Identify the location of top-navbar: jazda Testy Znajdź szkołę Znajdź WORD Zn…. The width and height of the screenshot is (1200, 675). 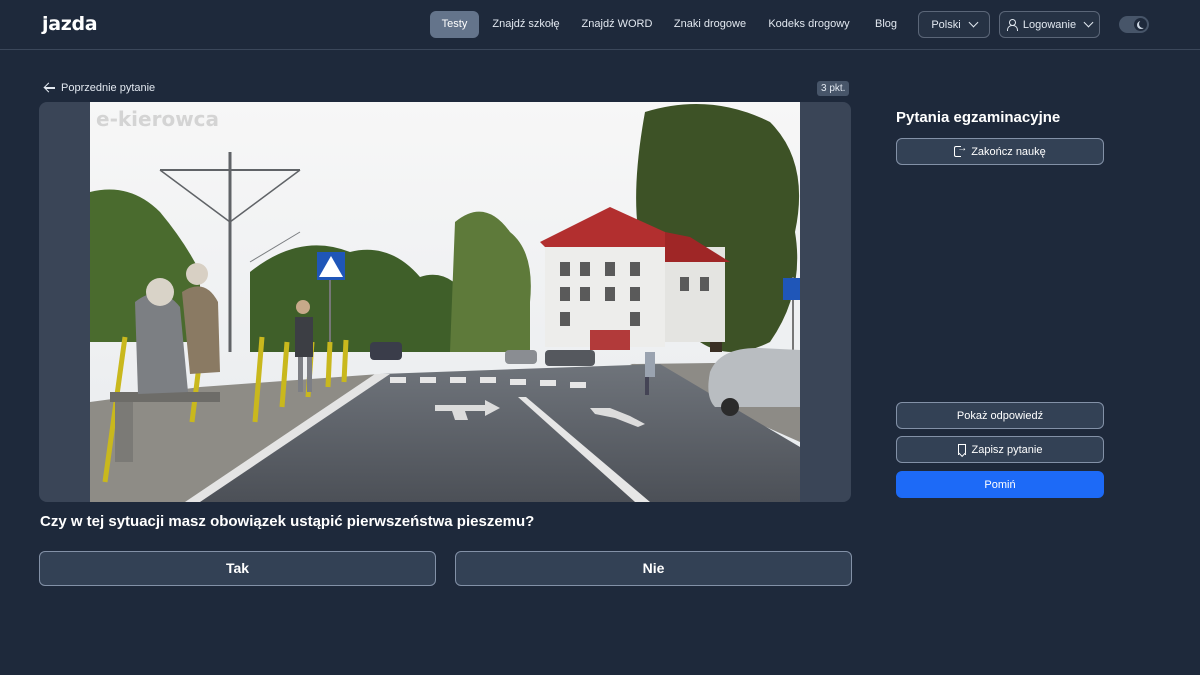
(600, 25).